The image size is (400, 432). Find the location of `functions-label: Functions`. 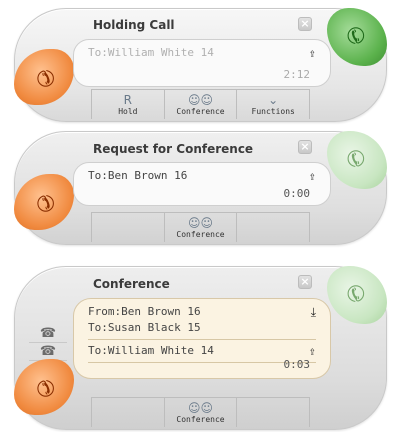

functions-label: Functions is located at coordinates (273, 111).